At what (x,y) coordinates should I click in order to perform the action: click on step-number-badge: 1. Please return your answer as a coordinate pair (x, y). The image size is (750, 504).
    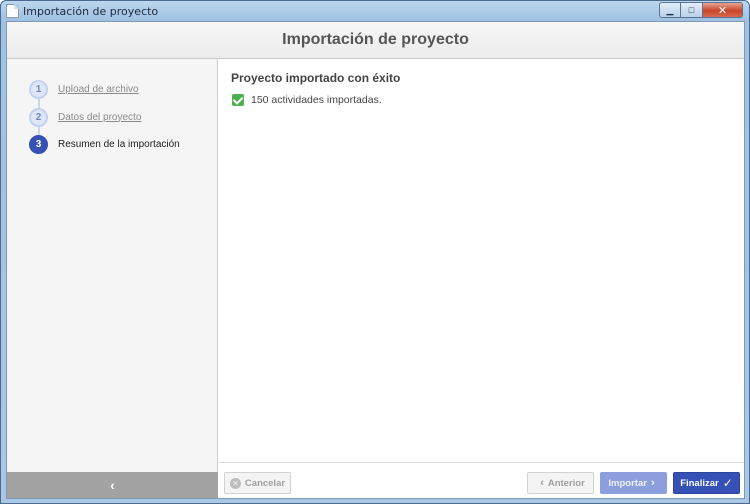
    Looking at the image, I should click on (38, 89).